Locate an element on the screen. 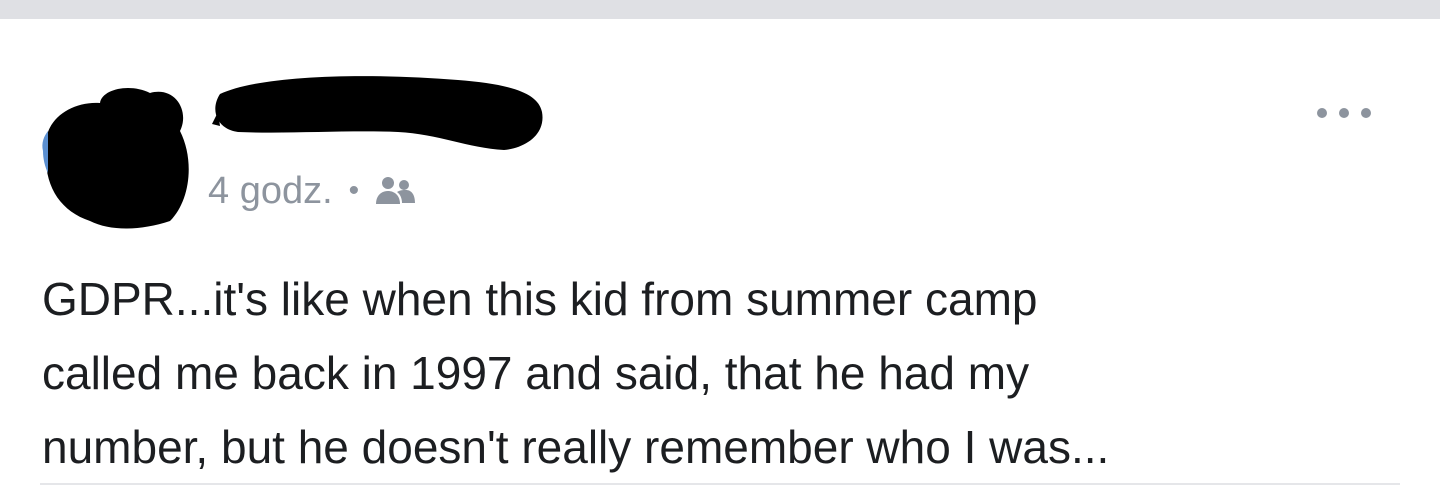  more-options-button is located at coordinates (1344, 113).